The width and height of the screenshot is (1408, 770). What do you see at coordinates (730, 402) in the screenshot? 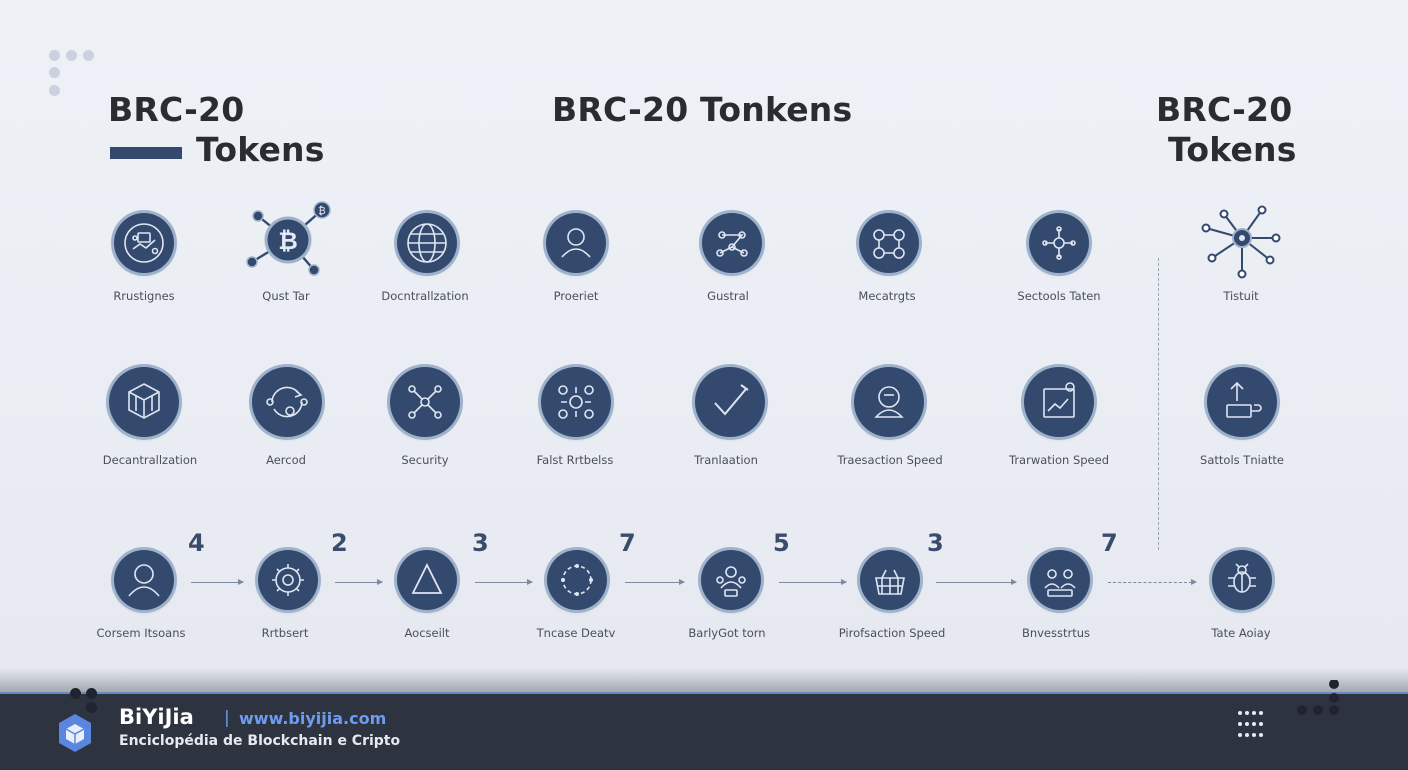
I see `checkmark-icon` at bounding box center [730, 402].